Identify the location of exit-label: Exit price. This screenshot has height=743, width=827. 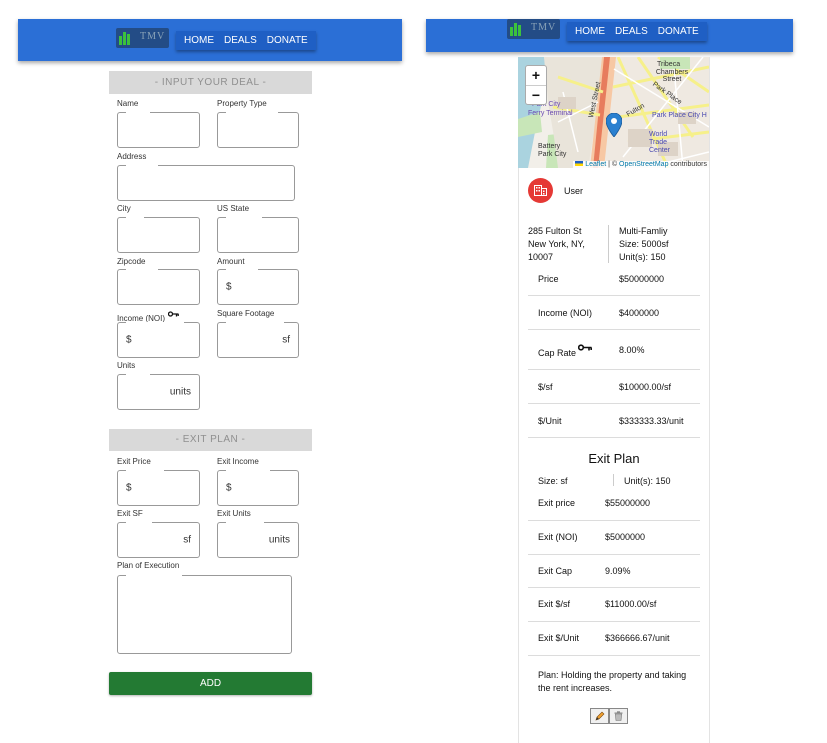
(557, 503).